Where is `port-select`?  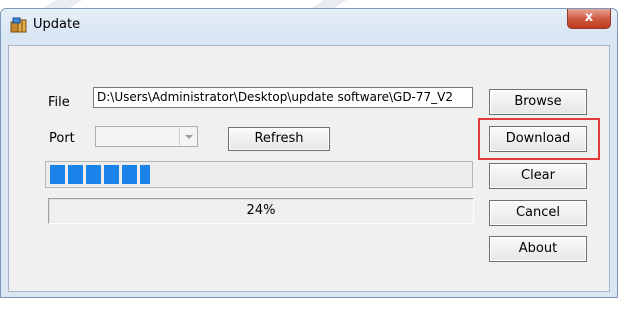
port-select is located at coordinates (146, 136).